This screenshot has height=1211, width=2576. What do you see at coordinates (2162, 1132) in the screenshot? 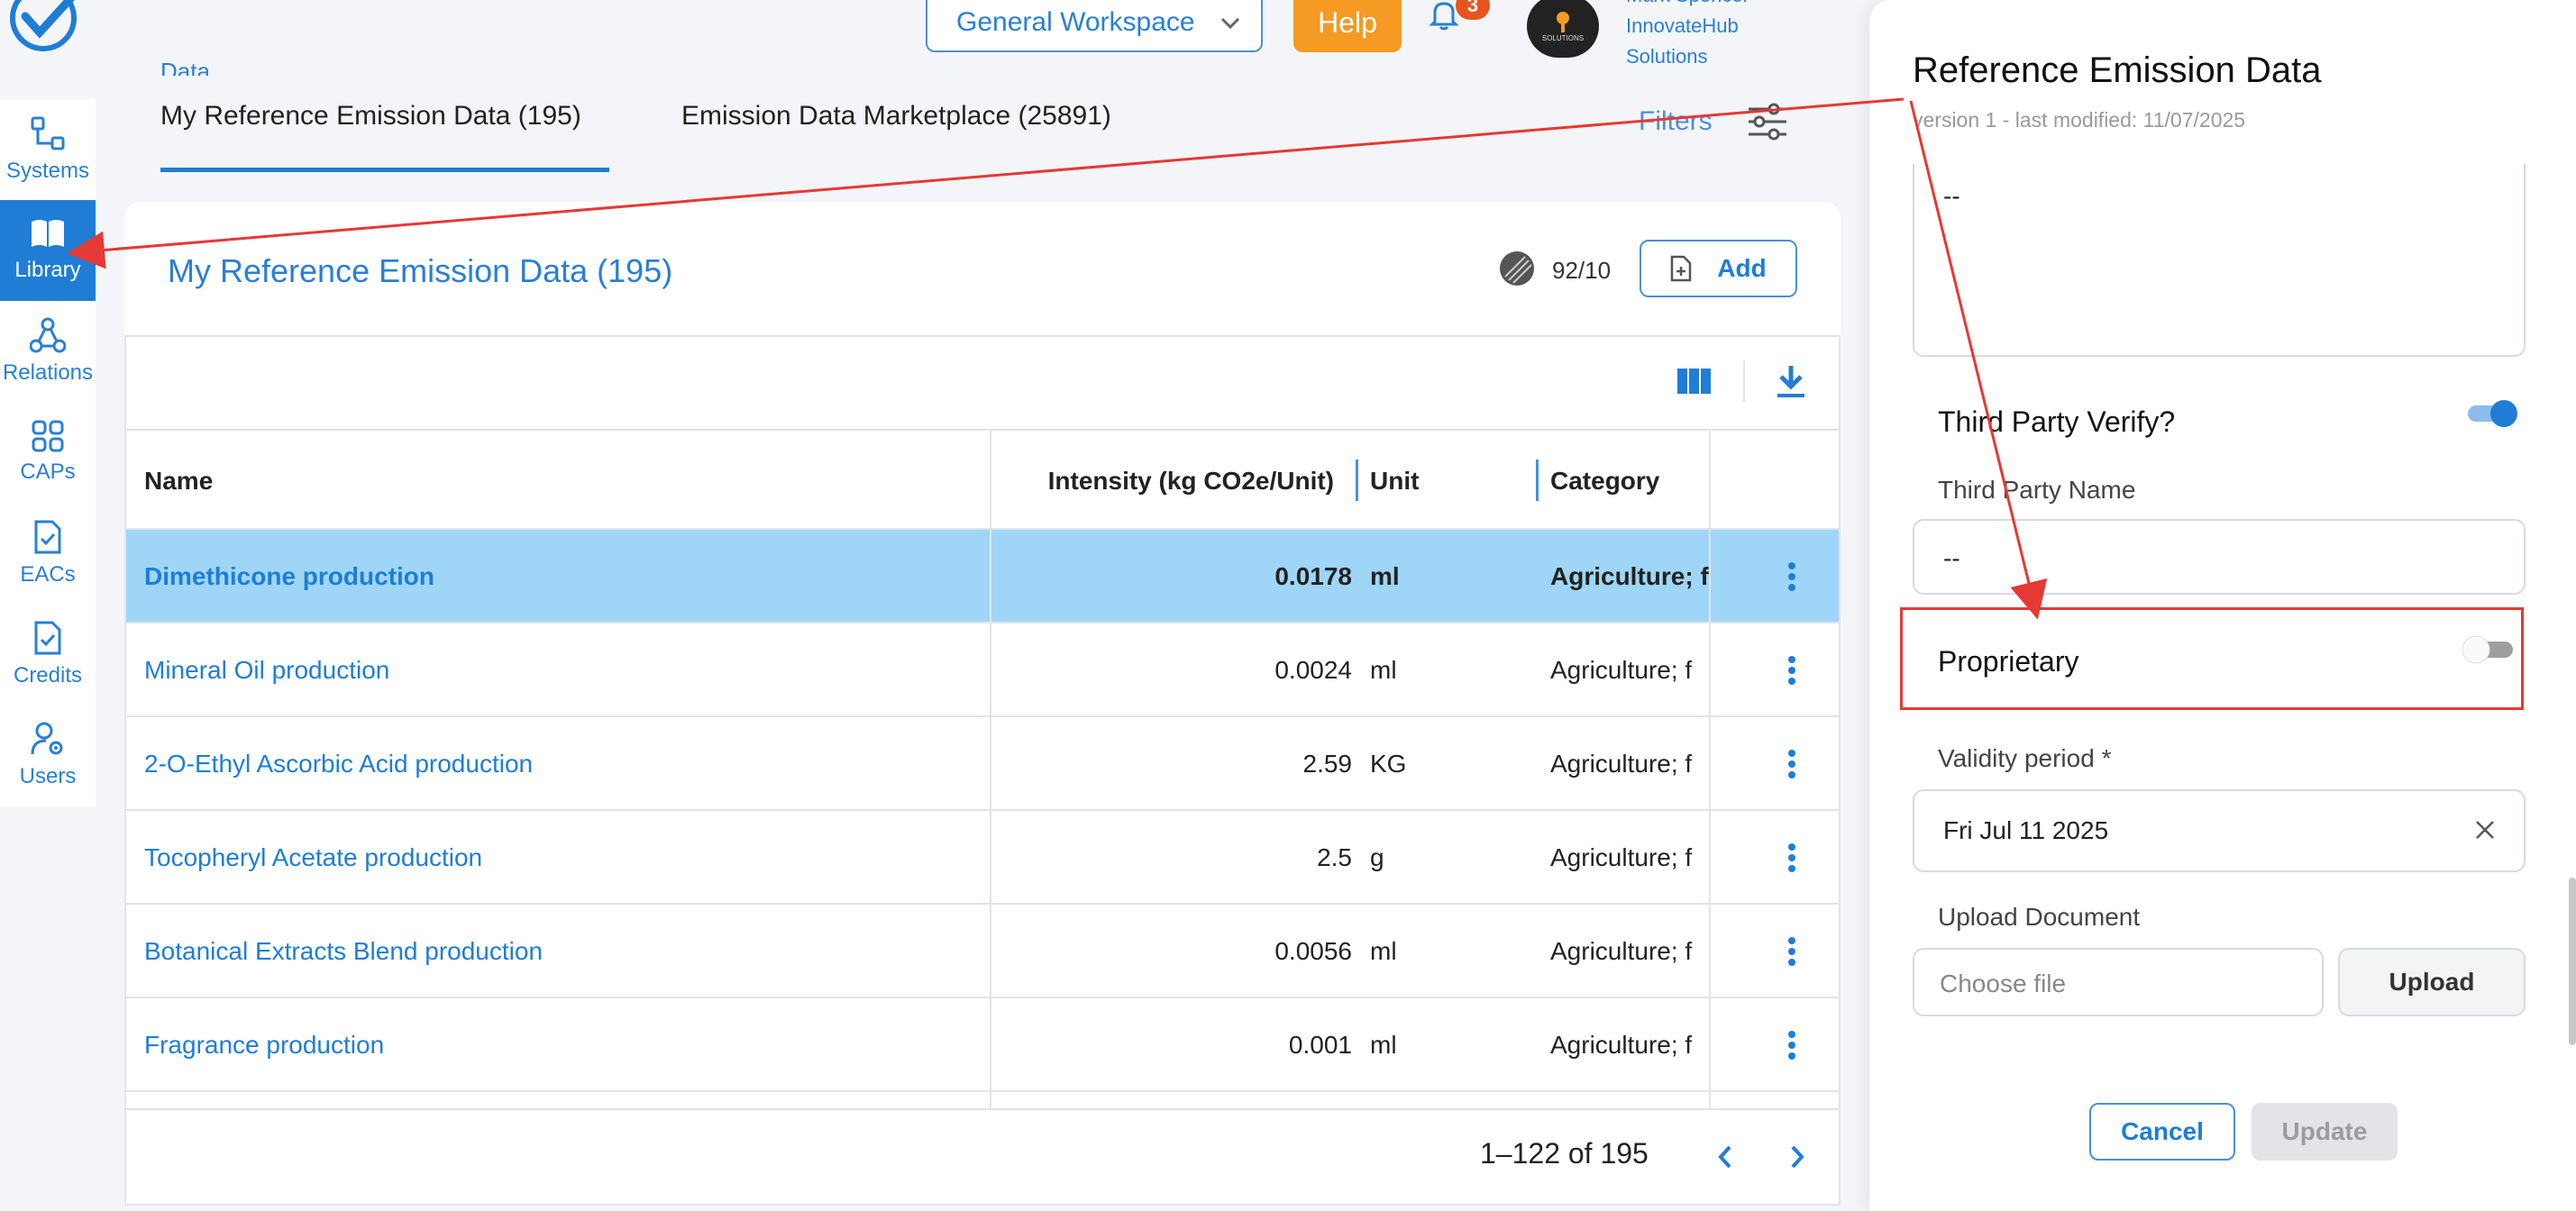
I see `cancel-button: Cancel` at bounding box center [2162, 1132].